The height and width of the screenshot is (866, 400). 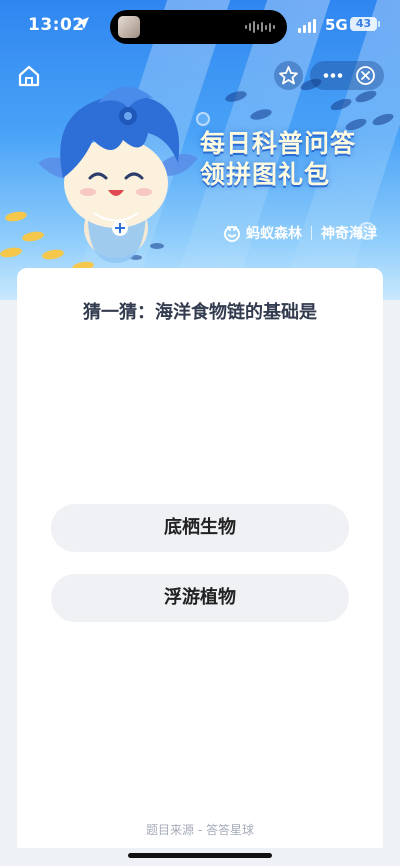 I want to click on brand-ant-forest: 蚂蚁森林, so click(x=274, y=234).